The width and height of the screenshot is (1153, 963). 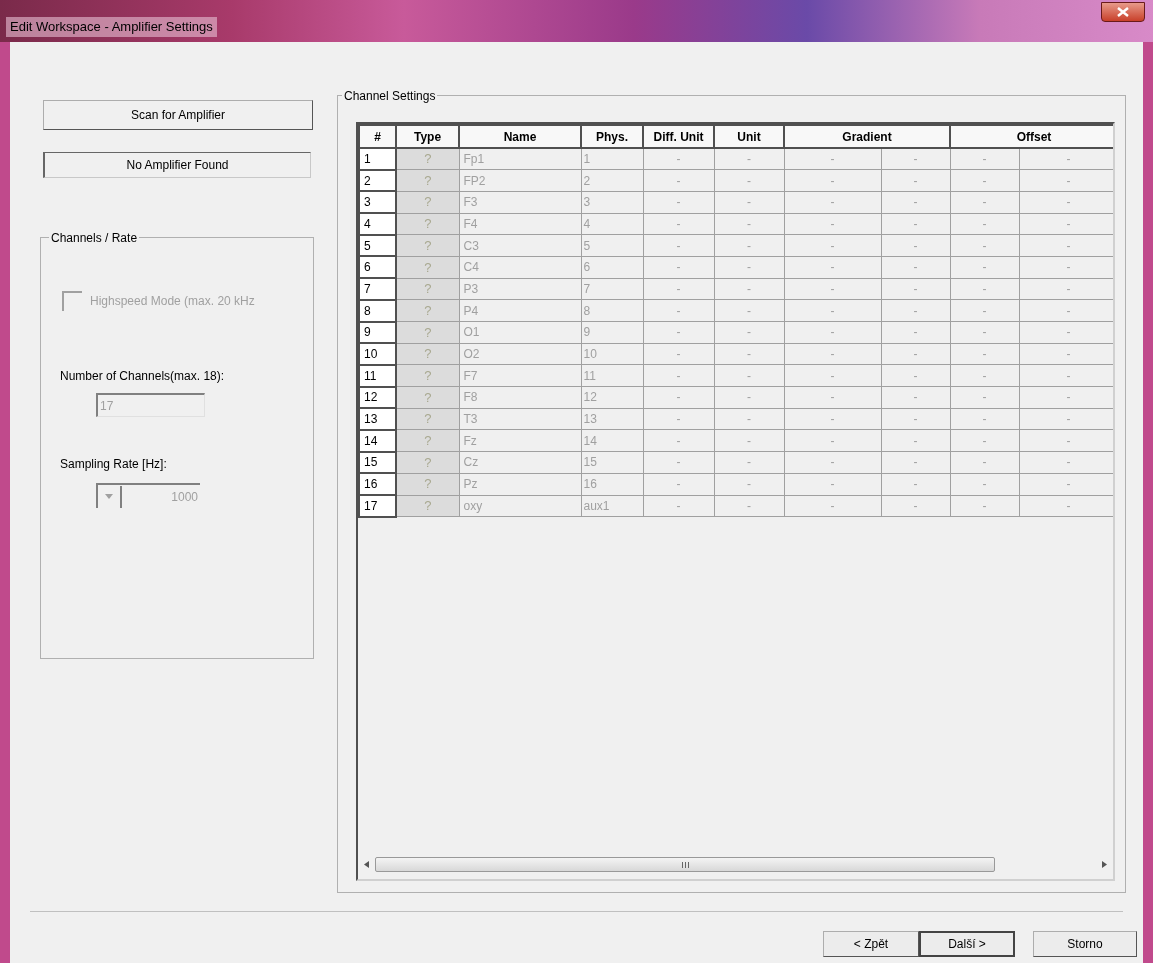 I want to click on table-cell: T3, so click(x=520, y=419).